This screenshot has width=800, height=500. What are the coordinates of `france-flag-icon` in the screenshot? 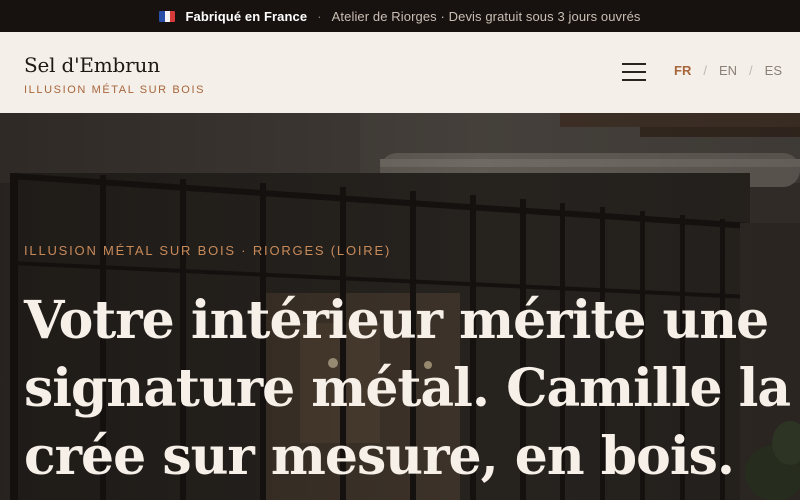 It's located at (167, 16).